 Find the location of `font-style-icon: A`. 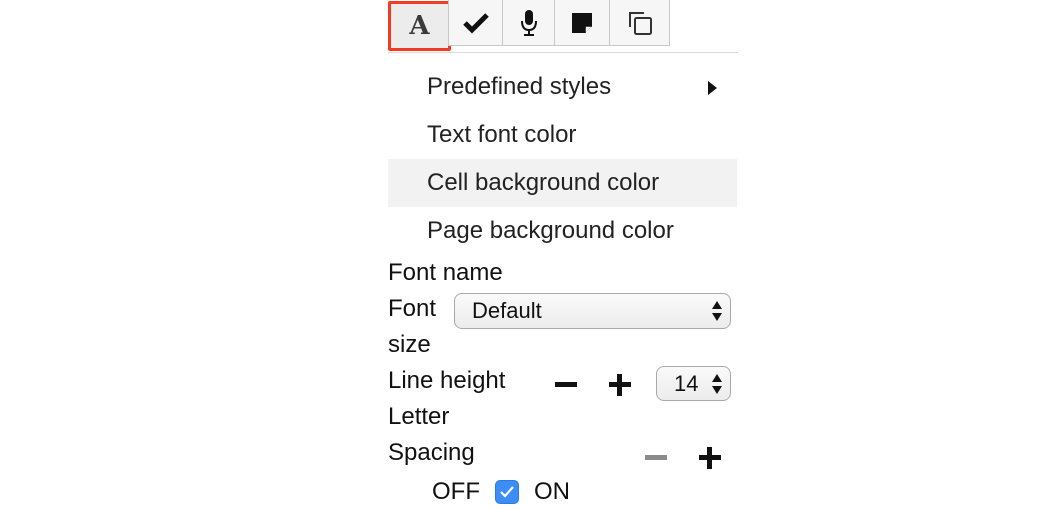

font-style-icon: A is located at coordinates (419, 26).